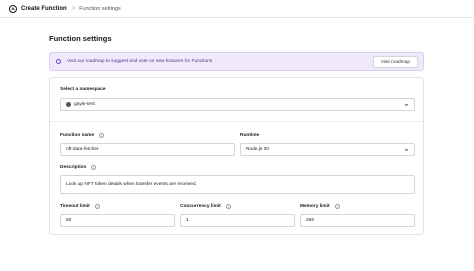  I want to click on function-name-label: Function name i, so click(82, 135).